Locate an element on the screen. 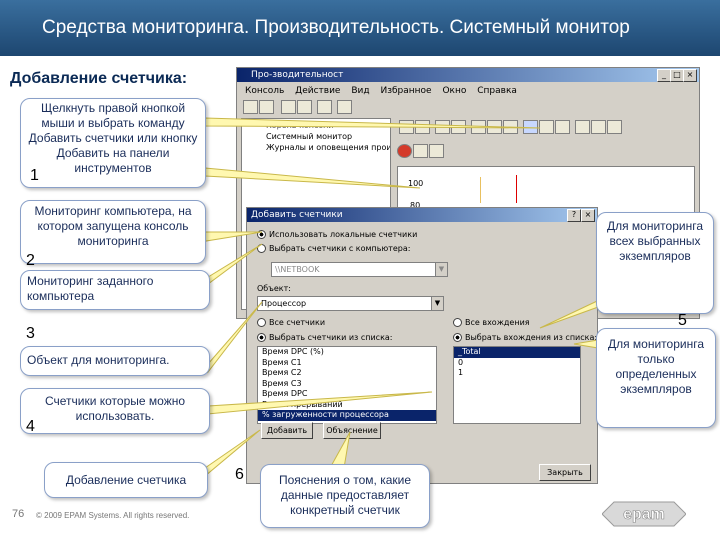 The width and height of the screenshot is (720, 540). connector-1b is located at coordinates (312, 178).